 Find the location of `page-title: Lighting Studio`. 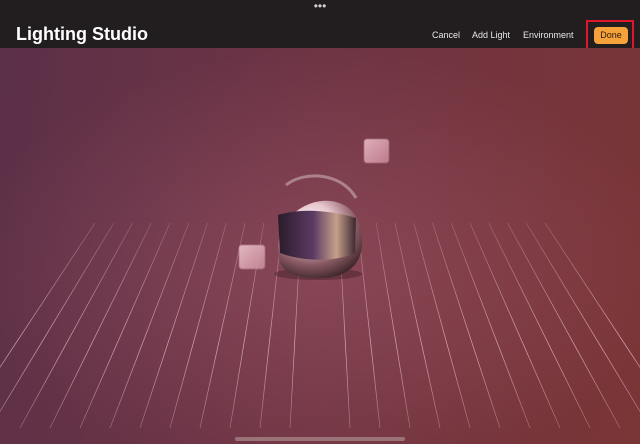

page-title: Lighting Studio is located at coordinates (82, 34).